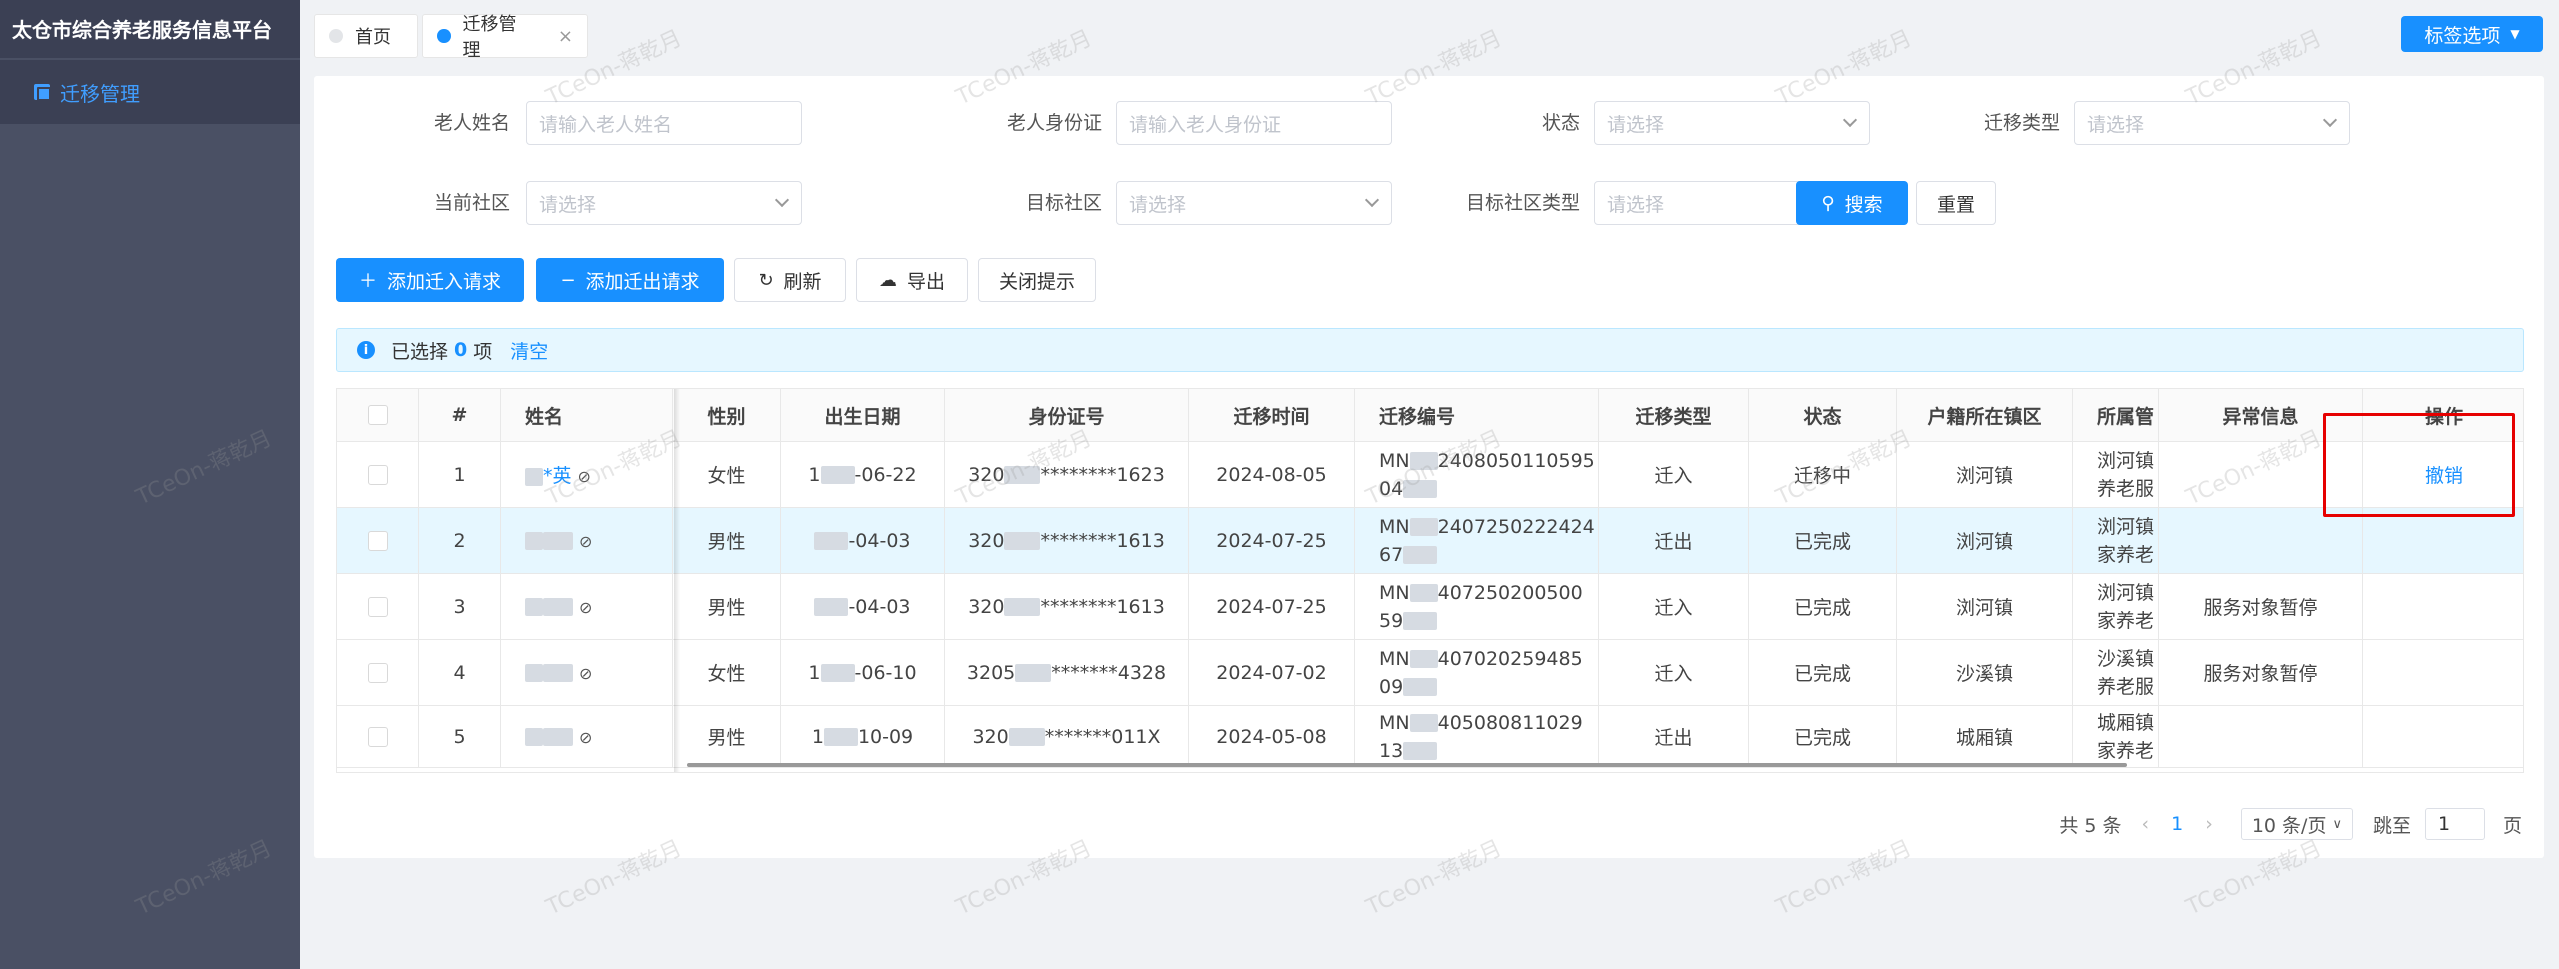 Image resolution: width=2559 pixels, height=969 pixels. I want to click on table-cell: 浏河镇, so click(1985, 540).